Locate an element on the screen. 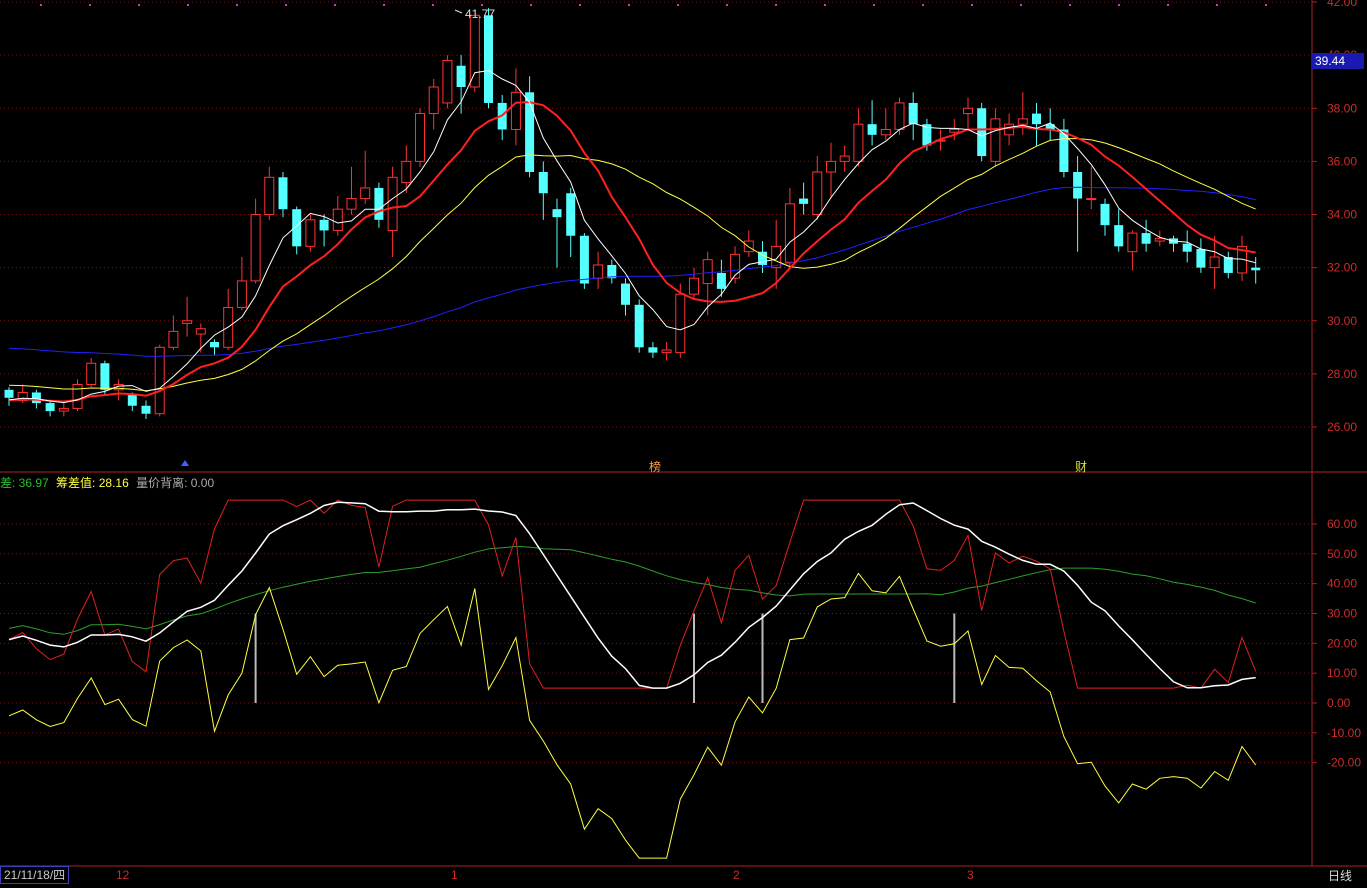 The height and width of the screenshot is (888, 1367). high-pointer is located at coordinates (458, 11).